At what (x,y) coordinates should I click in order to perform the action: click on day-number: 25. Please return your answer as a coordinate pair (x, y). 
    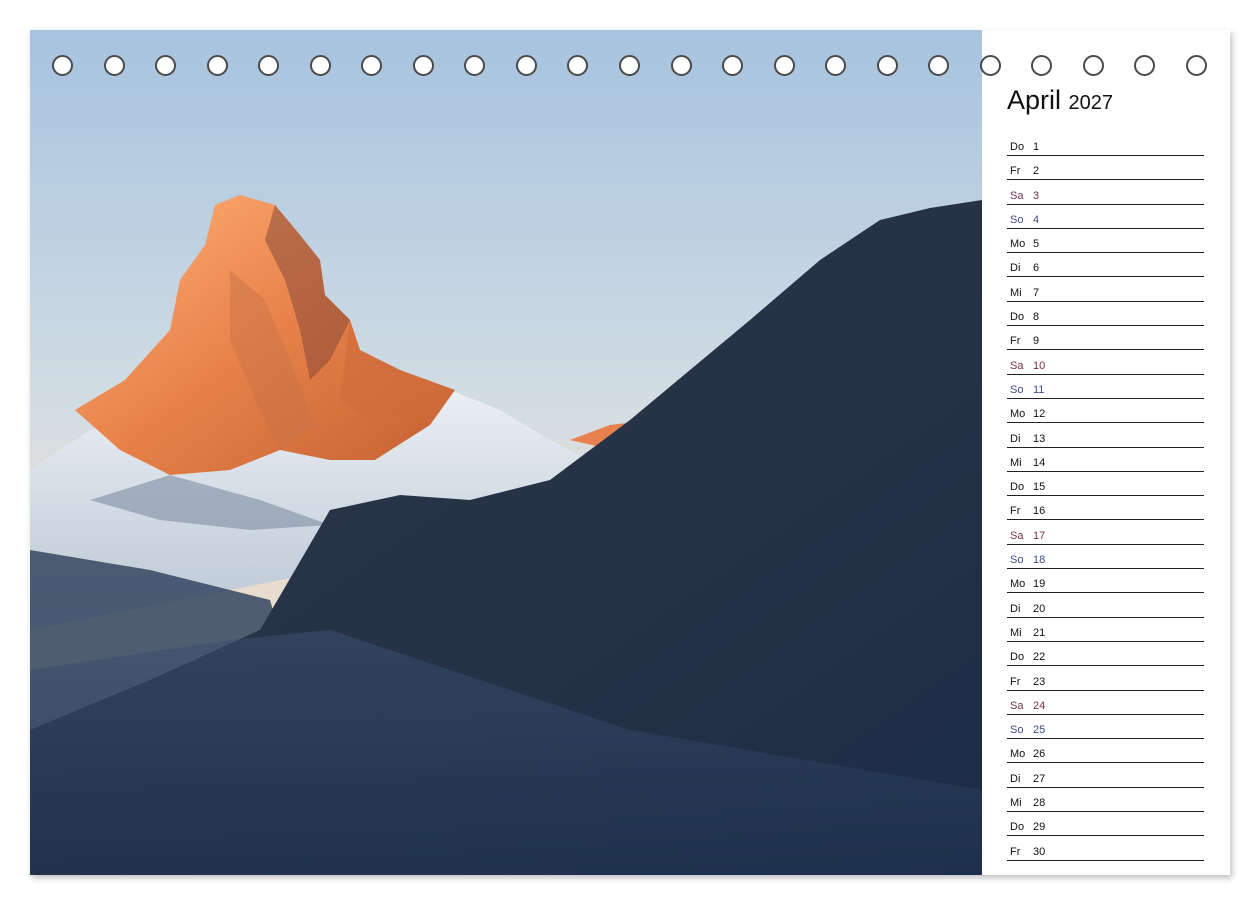
    Looking at the image, I should click on (1039, 730).